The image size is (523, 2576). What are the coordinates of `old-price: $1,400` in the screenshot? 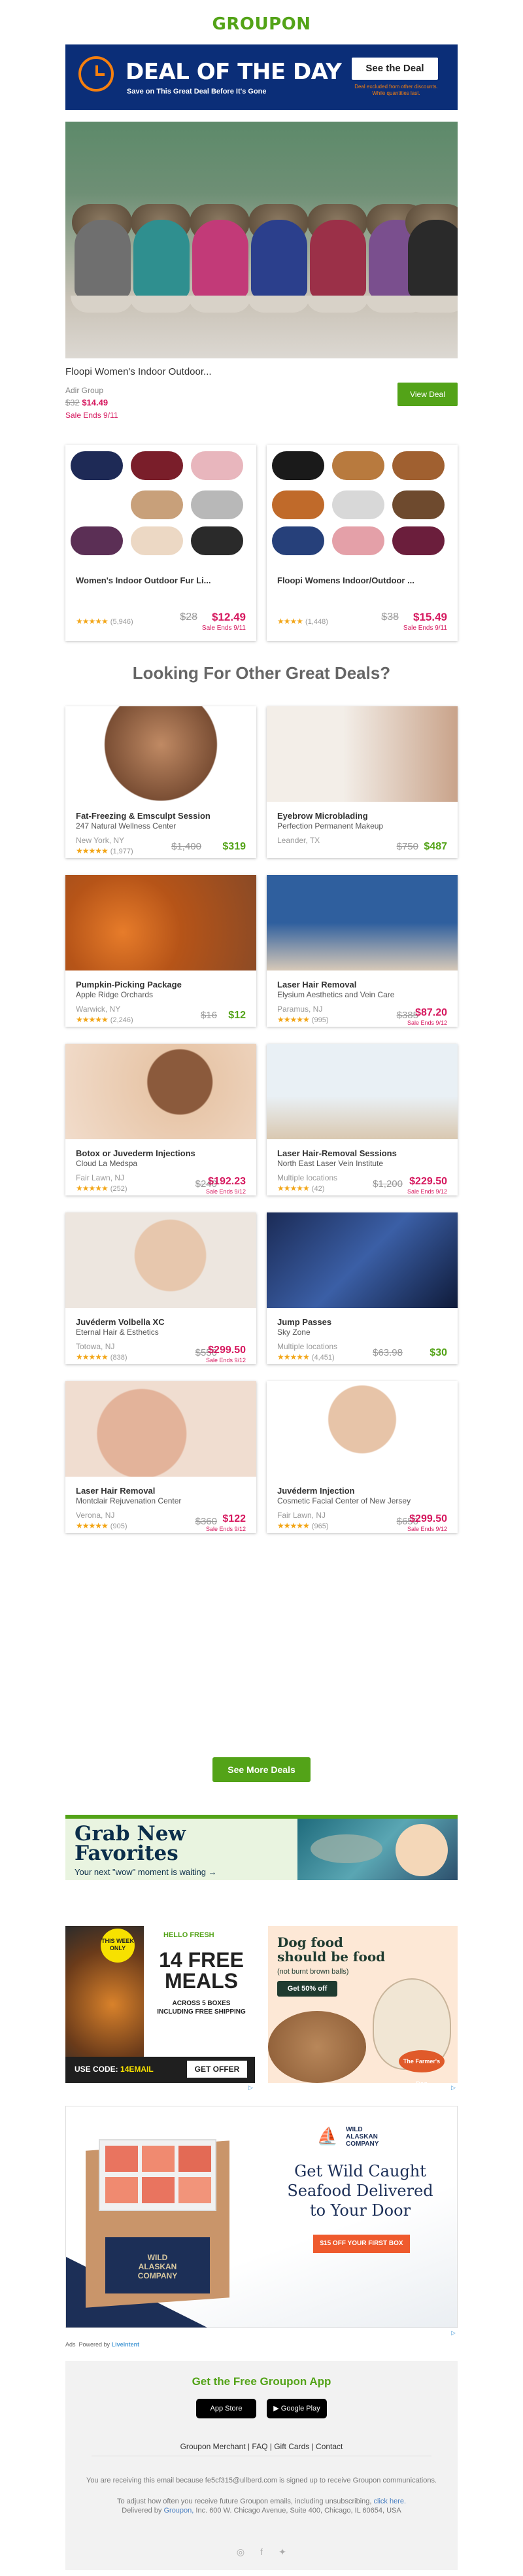 It's located at (186, 847).